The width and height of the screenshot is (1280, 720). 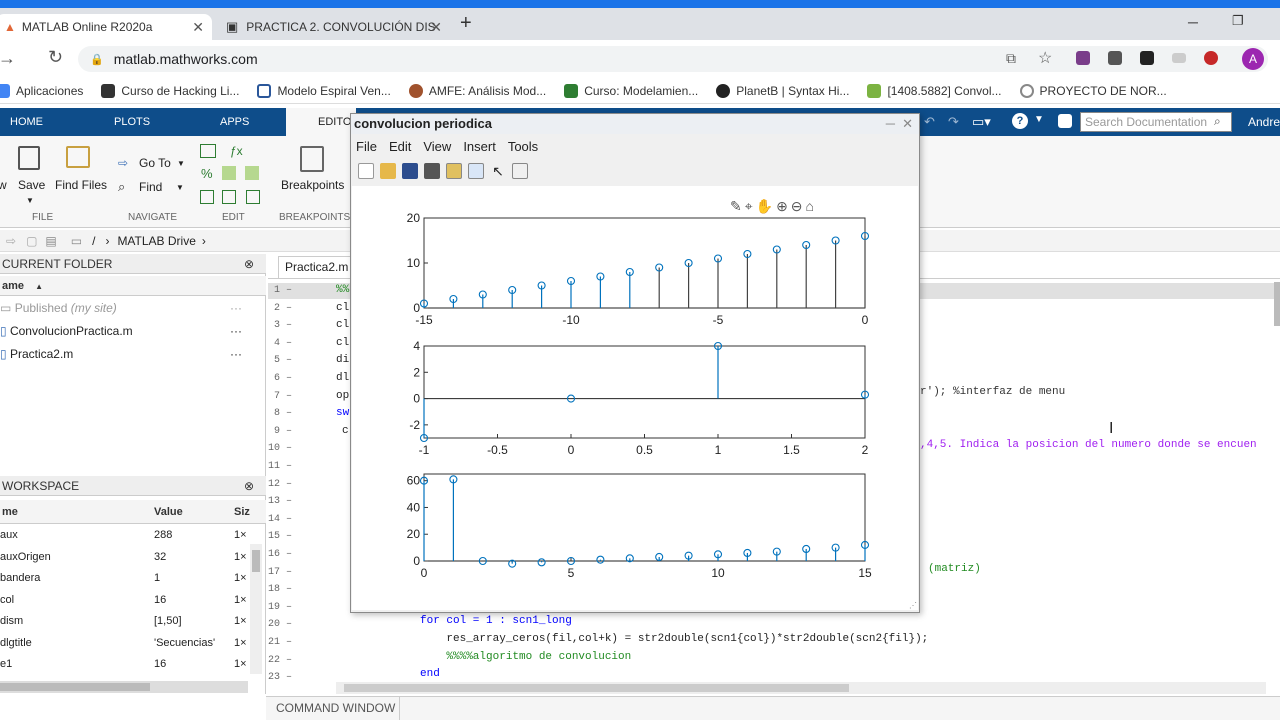 I want to click on menu-insert: Insert, so click(x=479, y=146).